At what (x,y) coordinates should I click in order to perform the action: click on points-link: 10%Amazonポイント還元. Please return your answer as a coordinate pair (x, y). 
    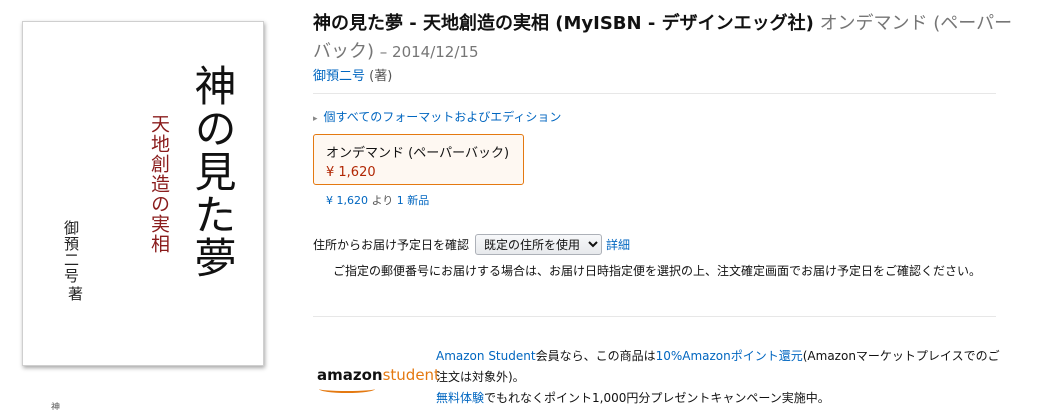
    Looking at the image, I should click on (729, 356).